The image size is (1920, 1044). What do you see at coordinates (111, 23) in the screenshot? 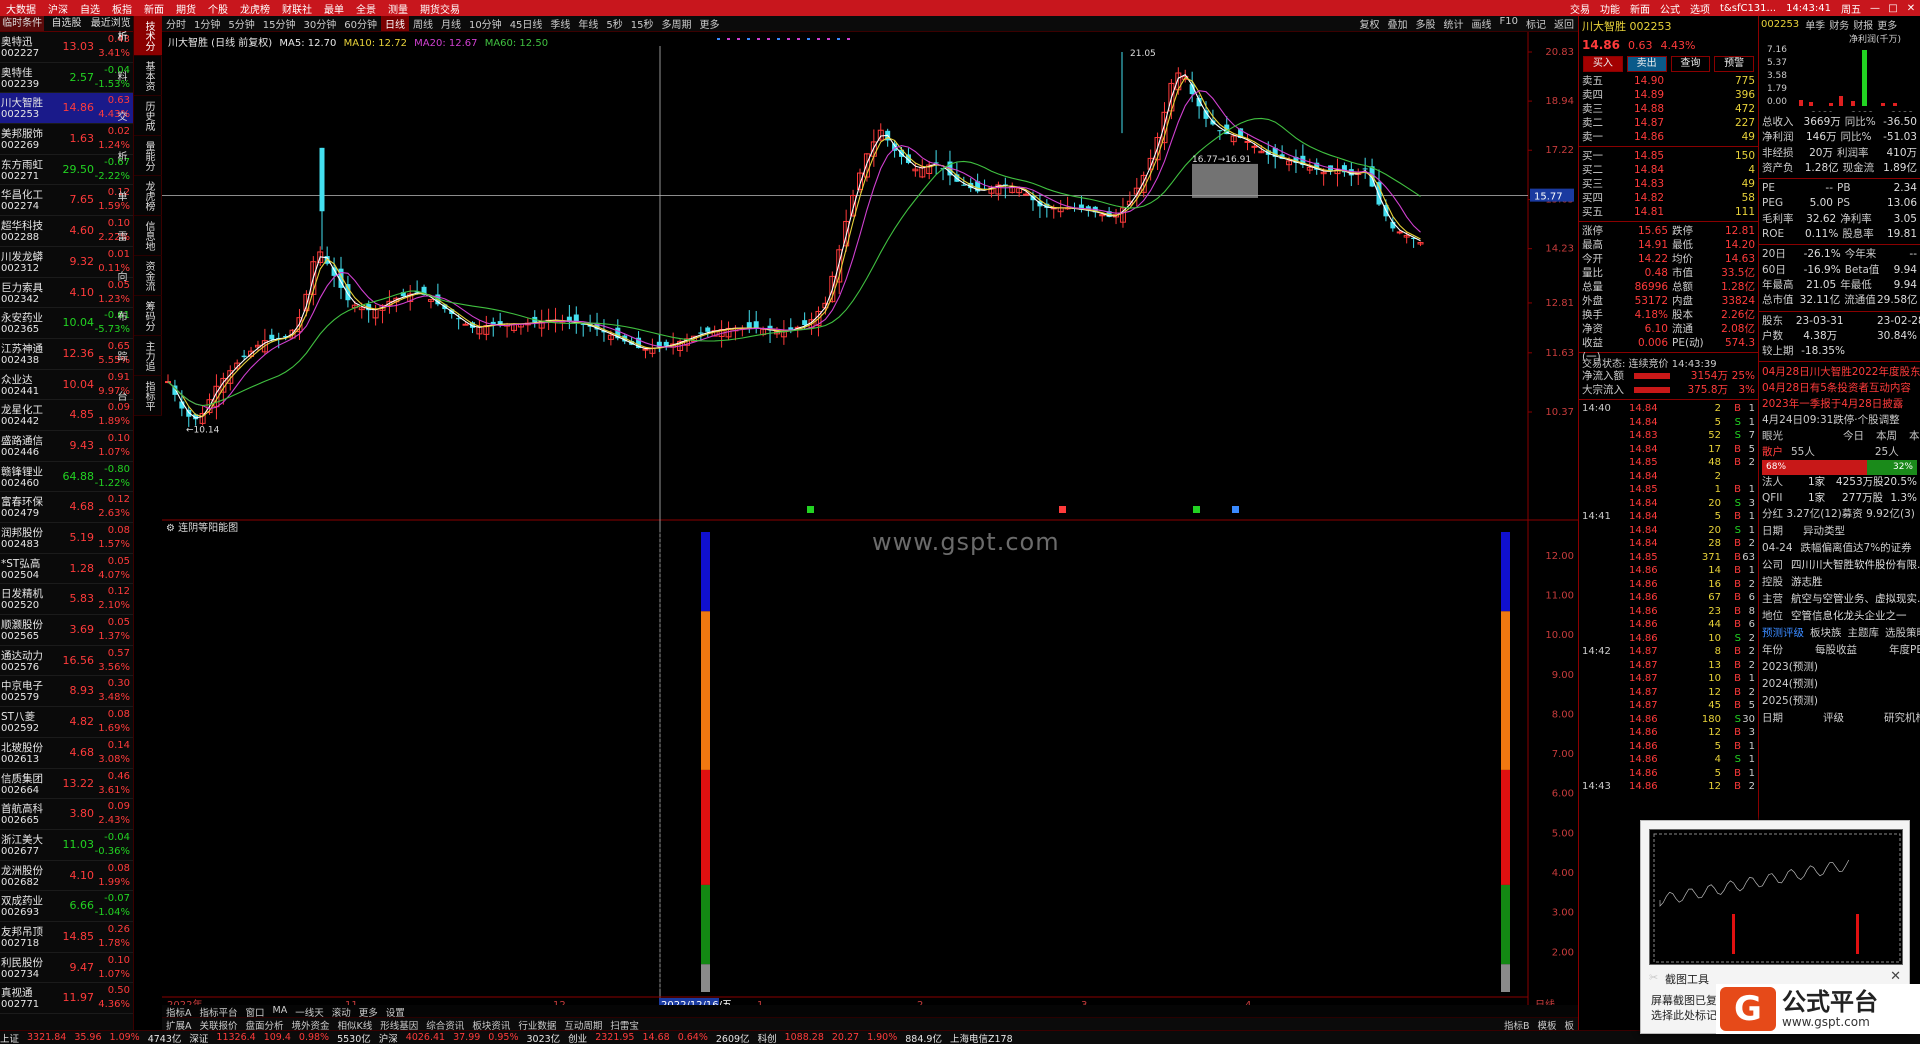
I see `stock-list-tab-2: 最近浏览` at bounding box center [111, 23].